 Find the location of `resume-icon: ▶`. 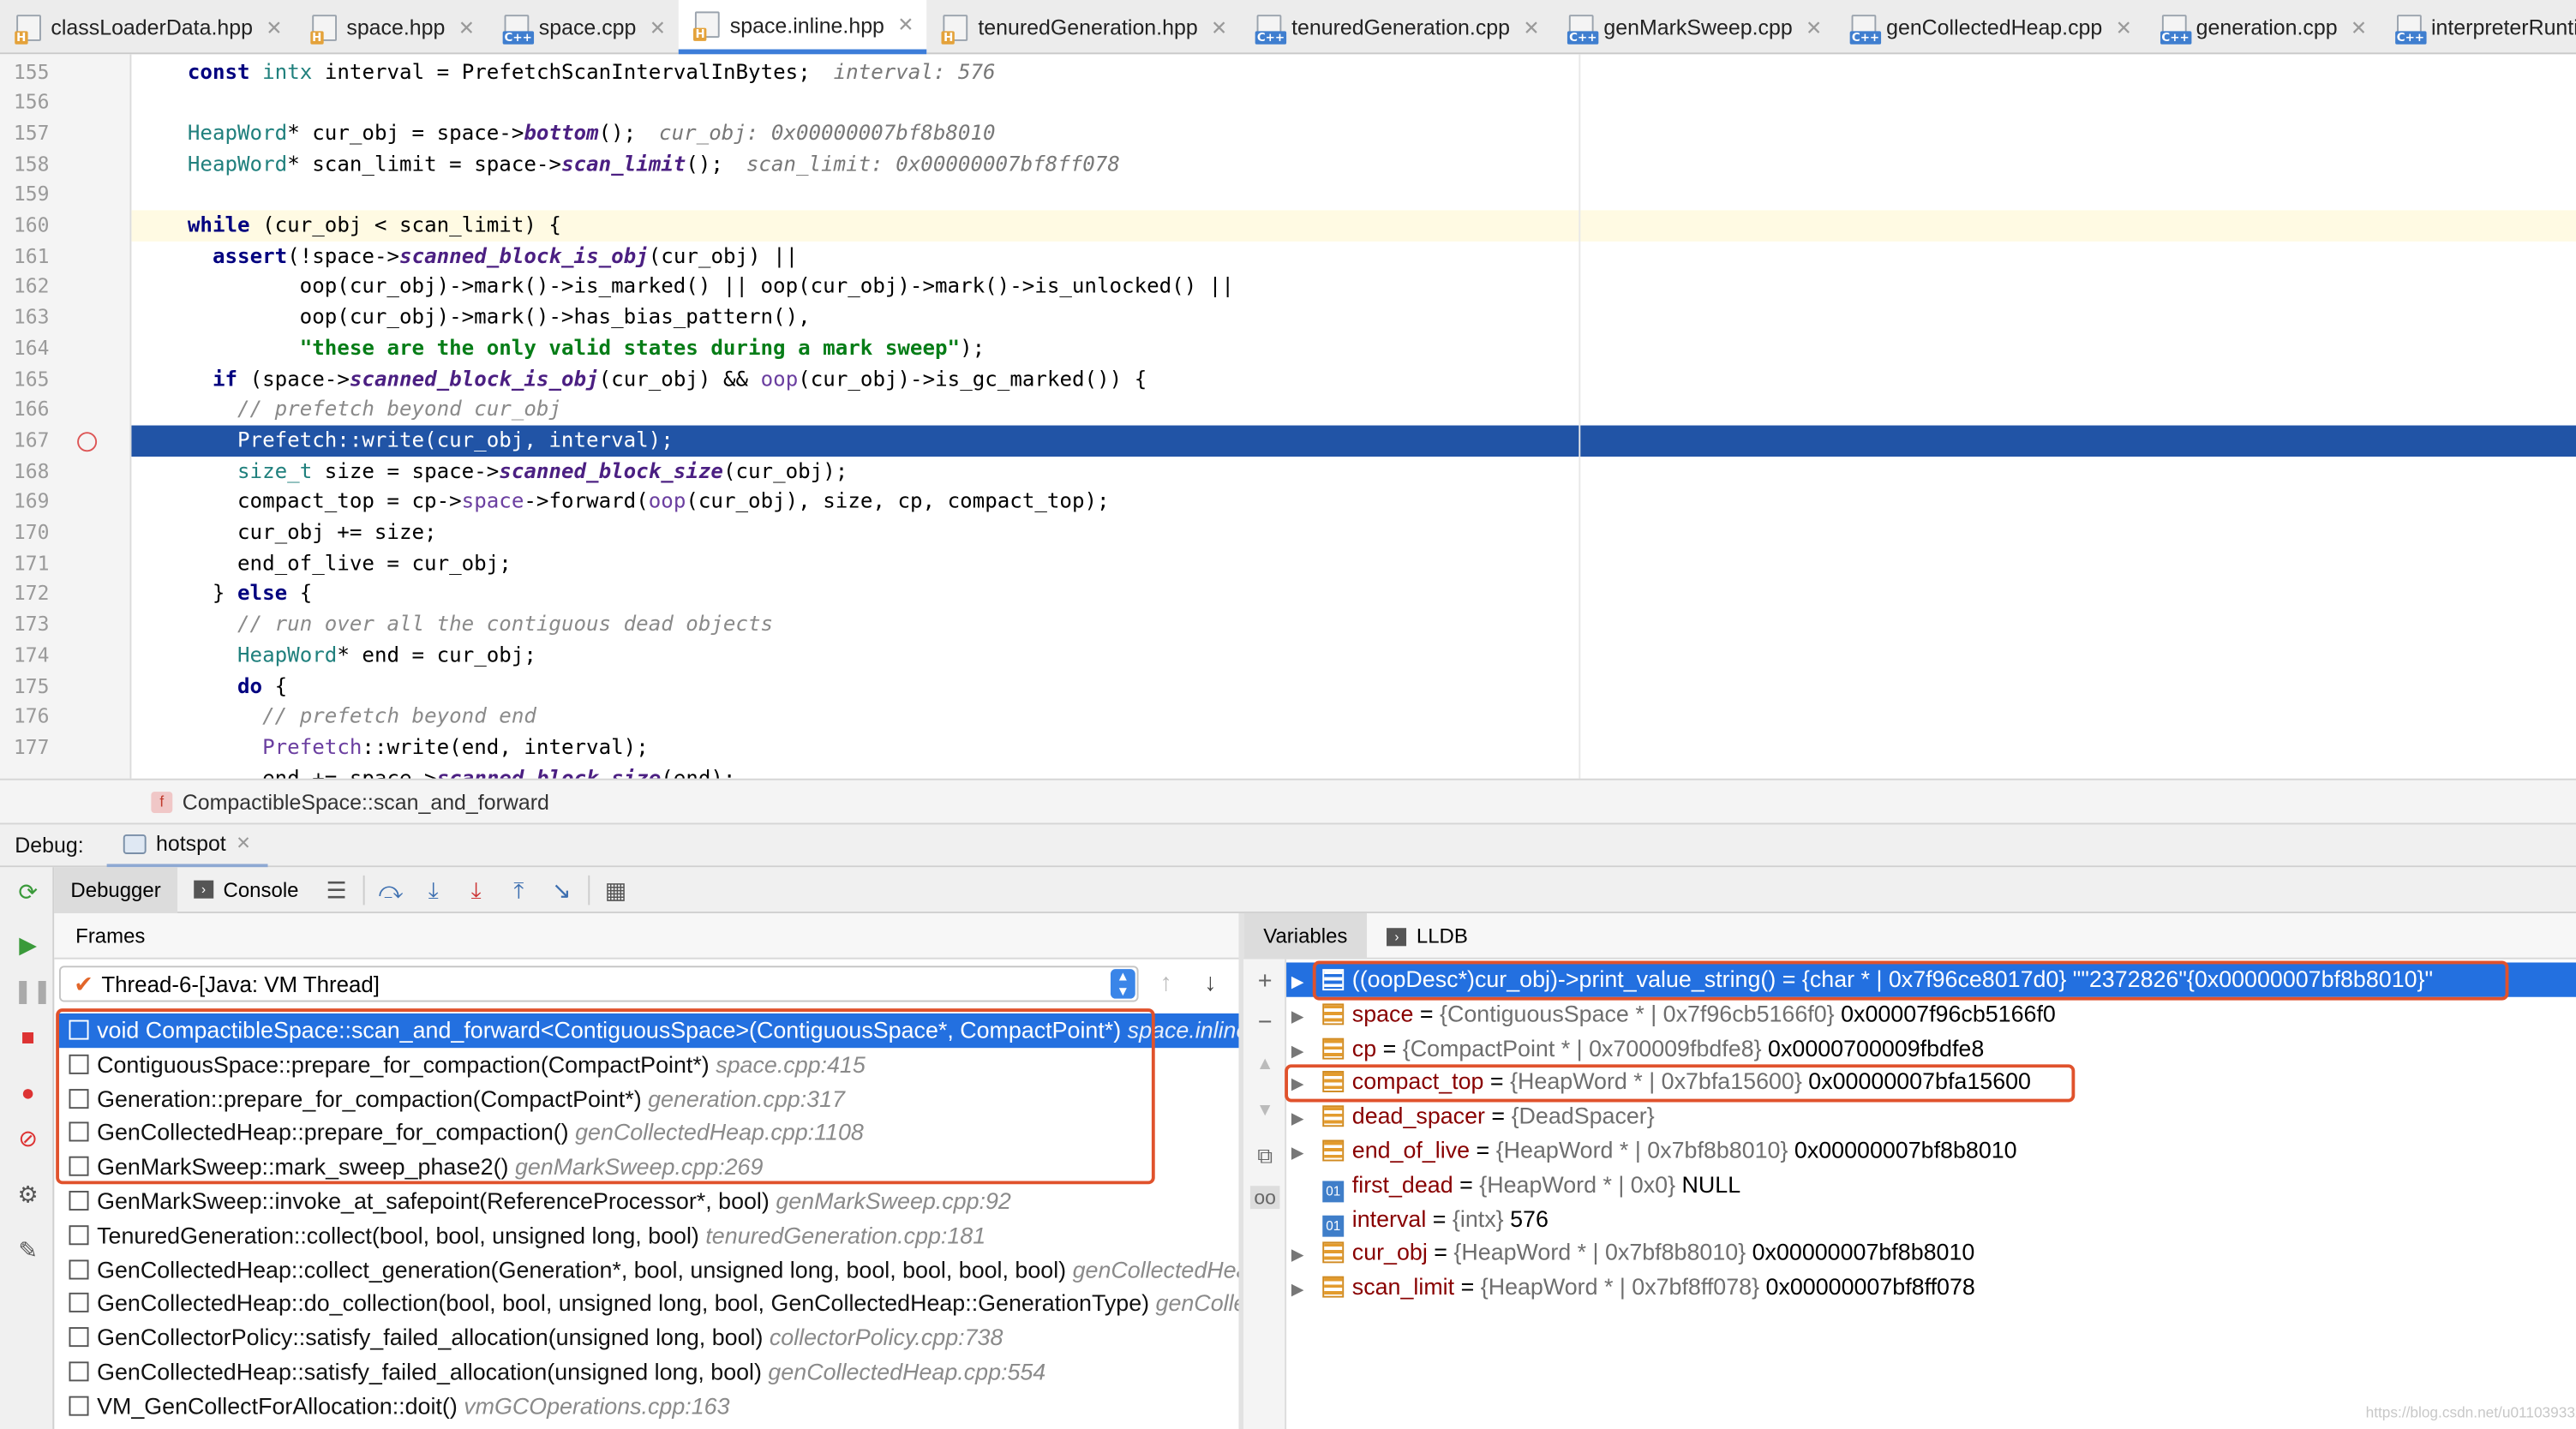

resume-icon: ▶ is located at coordinates (28, 945).